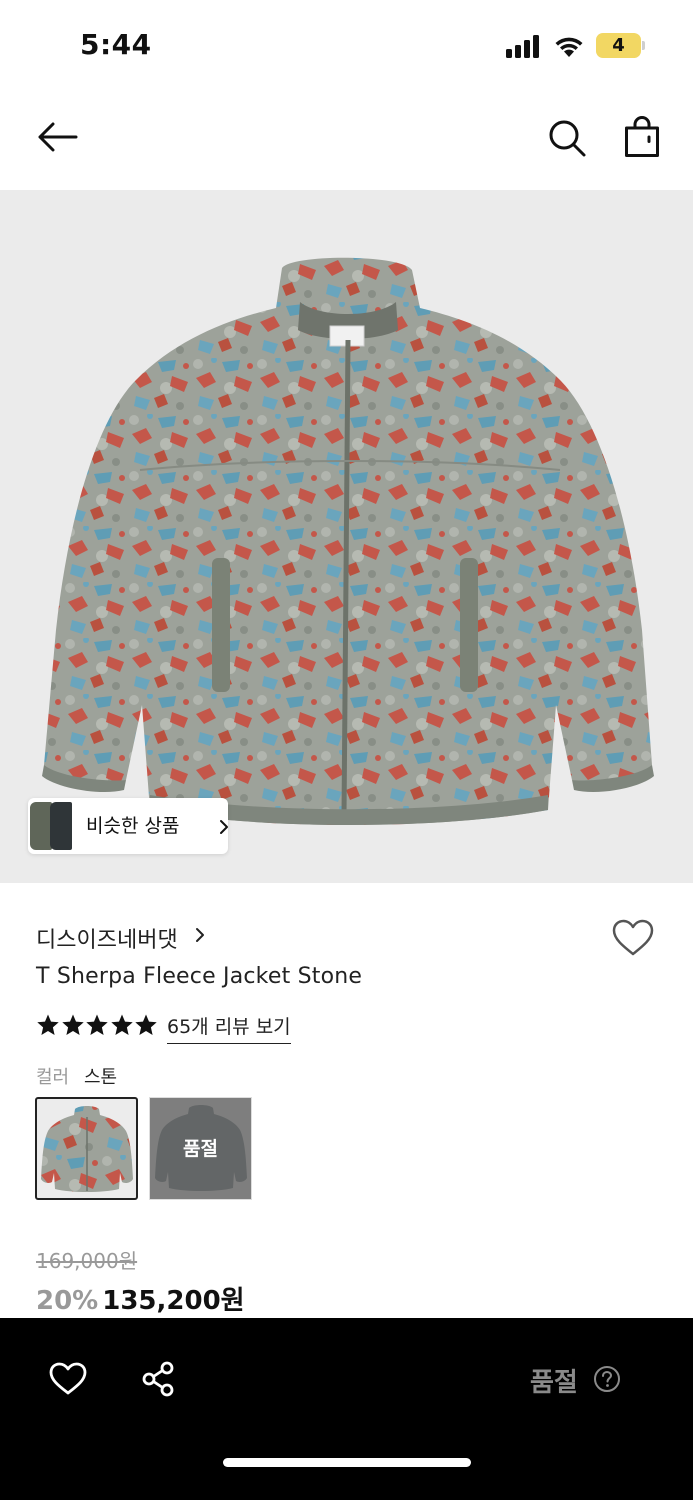  I want to click on swatch-thumbnail-image, so click(87, 1149).